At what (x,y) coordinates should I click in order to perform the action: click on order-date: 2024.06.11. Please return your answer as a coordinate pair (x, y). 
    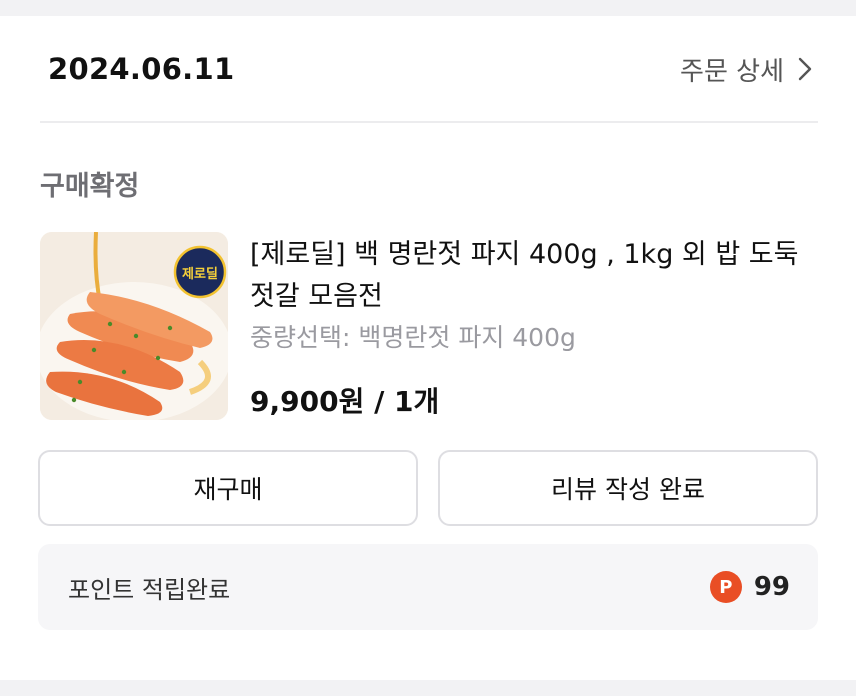
    Looking at the image, I should click on (141, 69).